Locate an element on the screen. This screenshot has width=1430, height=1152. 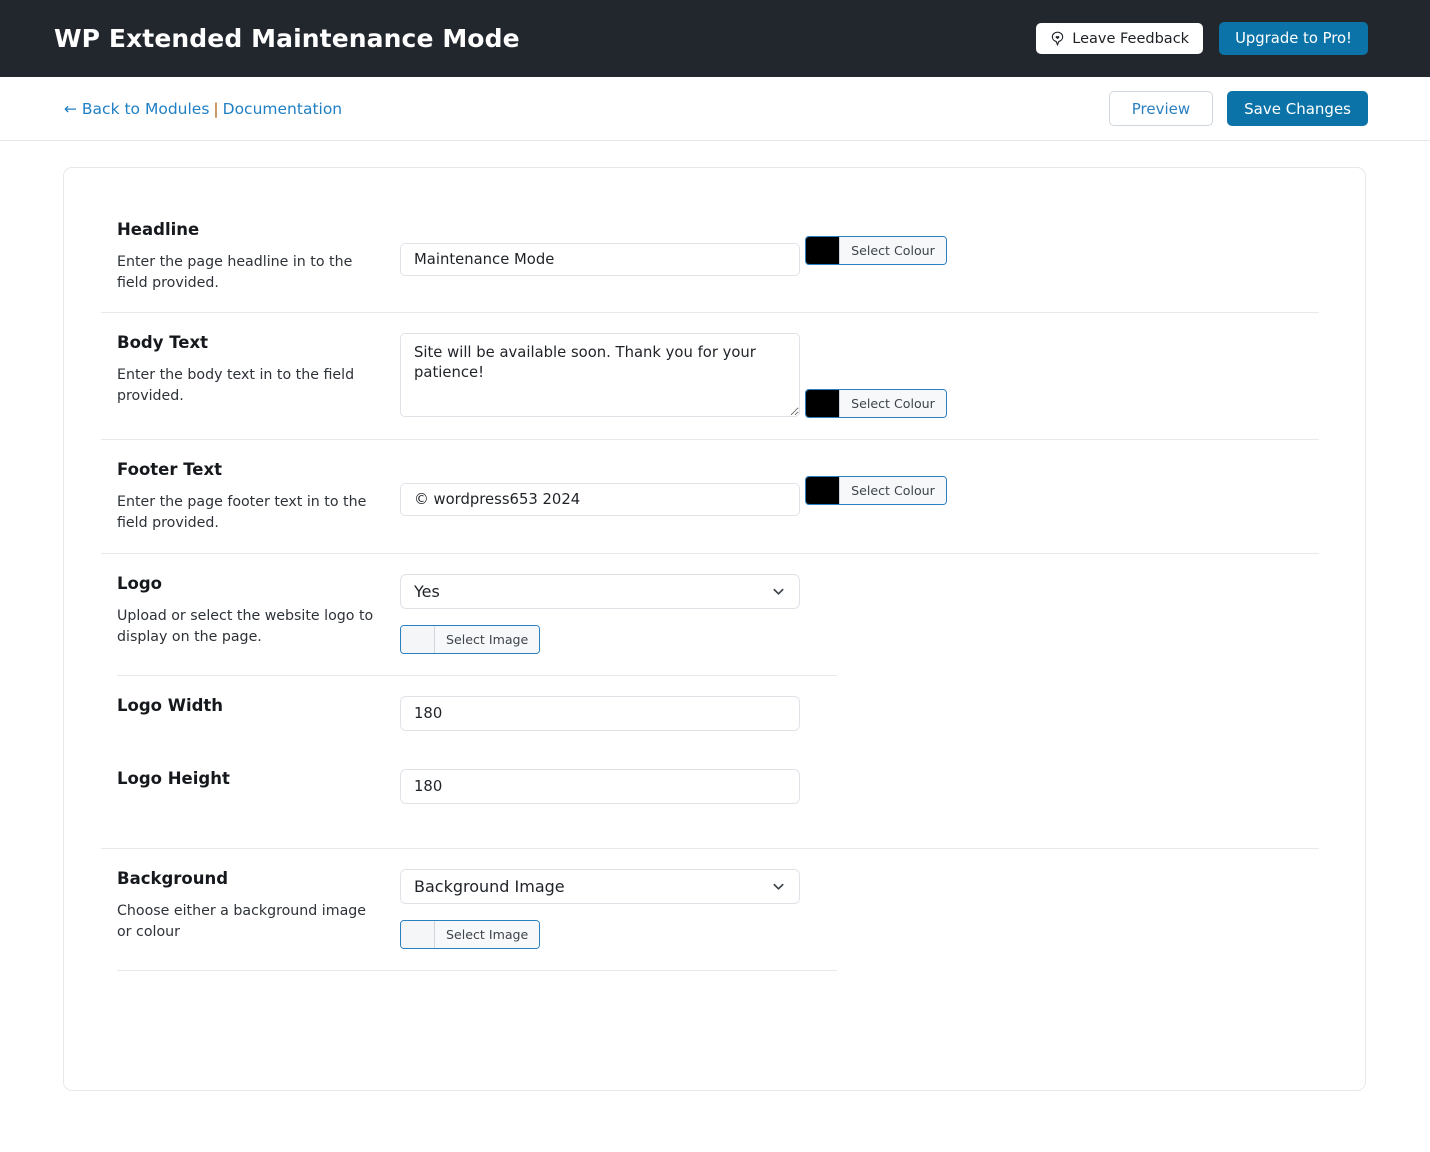
upgrade-to-pro-button: Upgrade to Pro! is located at coordinates (1293, 38).